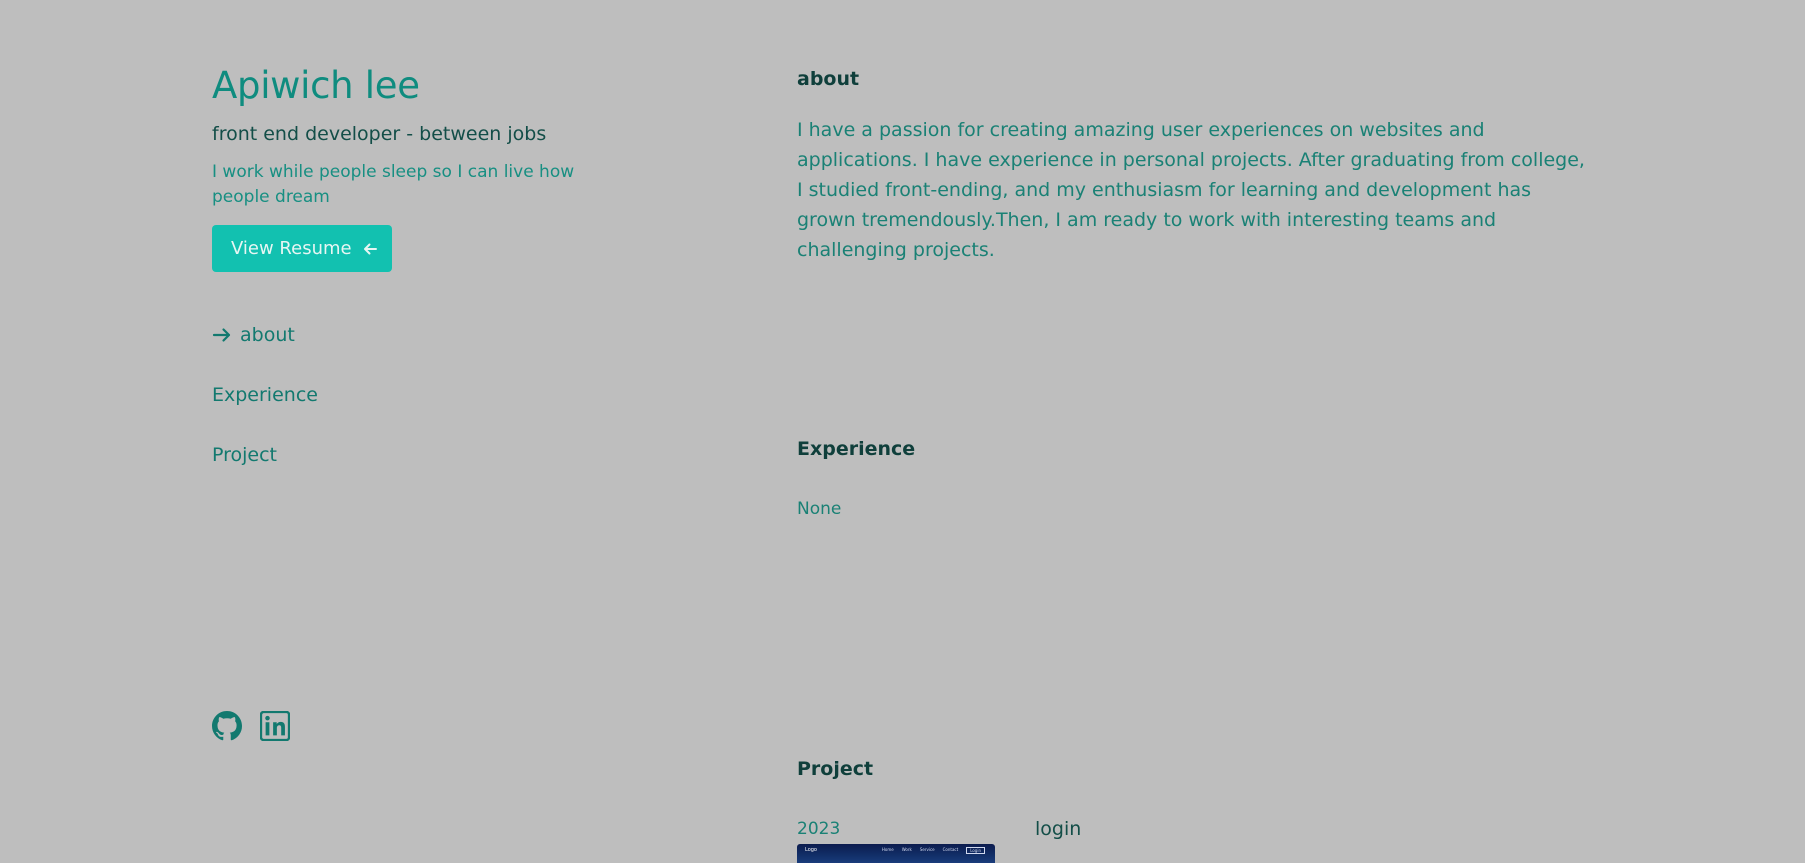 The height and width of the screenshot is (863, 1805). What do you see at coordinates (975, 850) in the screenshot?
I see `thumb-login: Login` at bounding box center [975, 850].